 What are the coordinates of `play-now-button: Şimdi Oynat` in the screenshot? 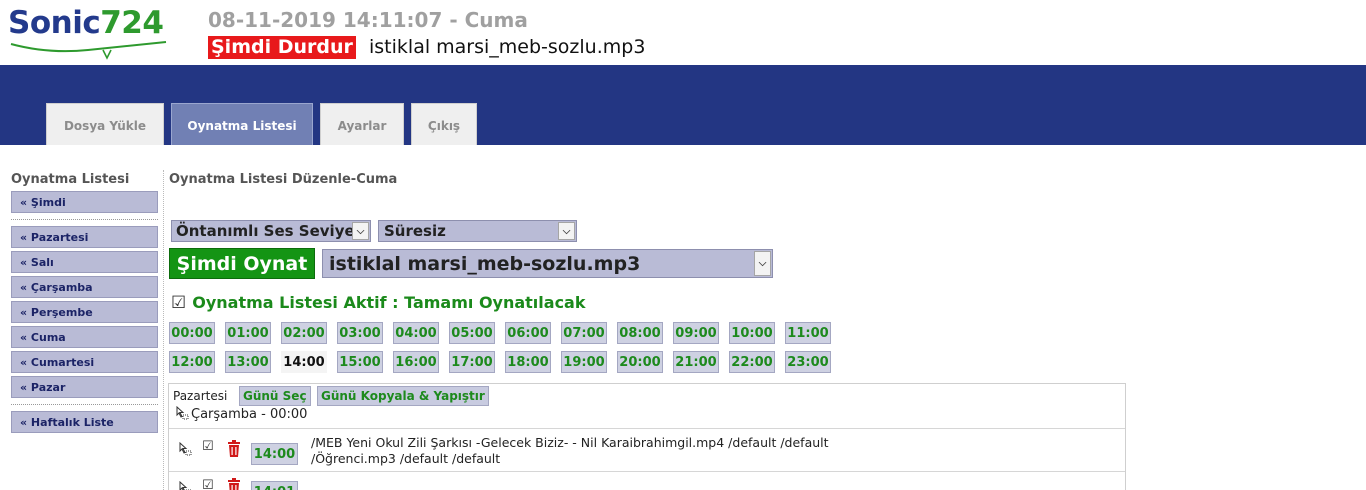 It's located at (242, 263).